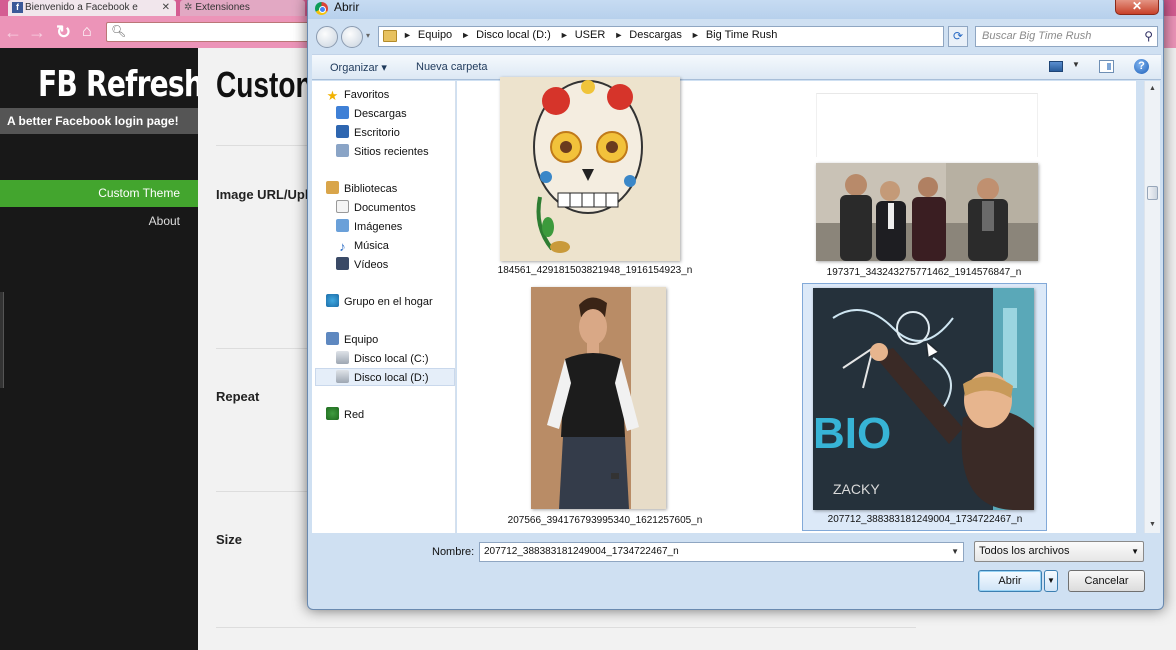  I want to click on scroll-thumb, so click(1152, 193).